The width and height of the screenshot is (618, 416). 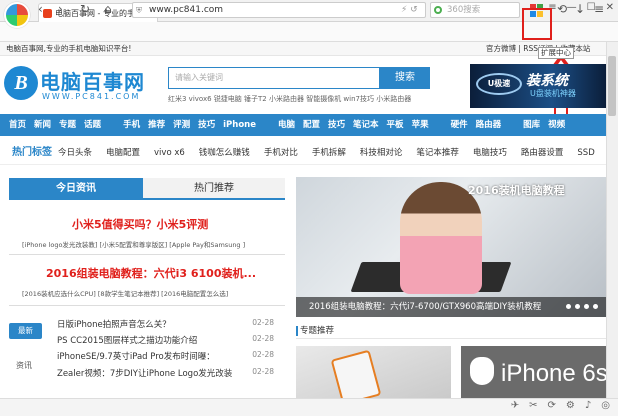 What do you see at coordinates (303, 49) in the screenshot?
I see `site-top-strip: 电脑百事网,专业的手机电脑知识平台! 官方微博 | RSS订阅 | 收藏本站` at bounding box center [303, 49].